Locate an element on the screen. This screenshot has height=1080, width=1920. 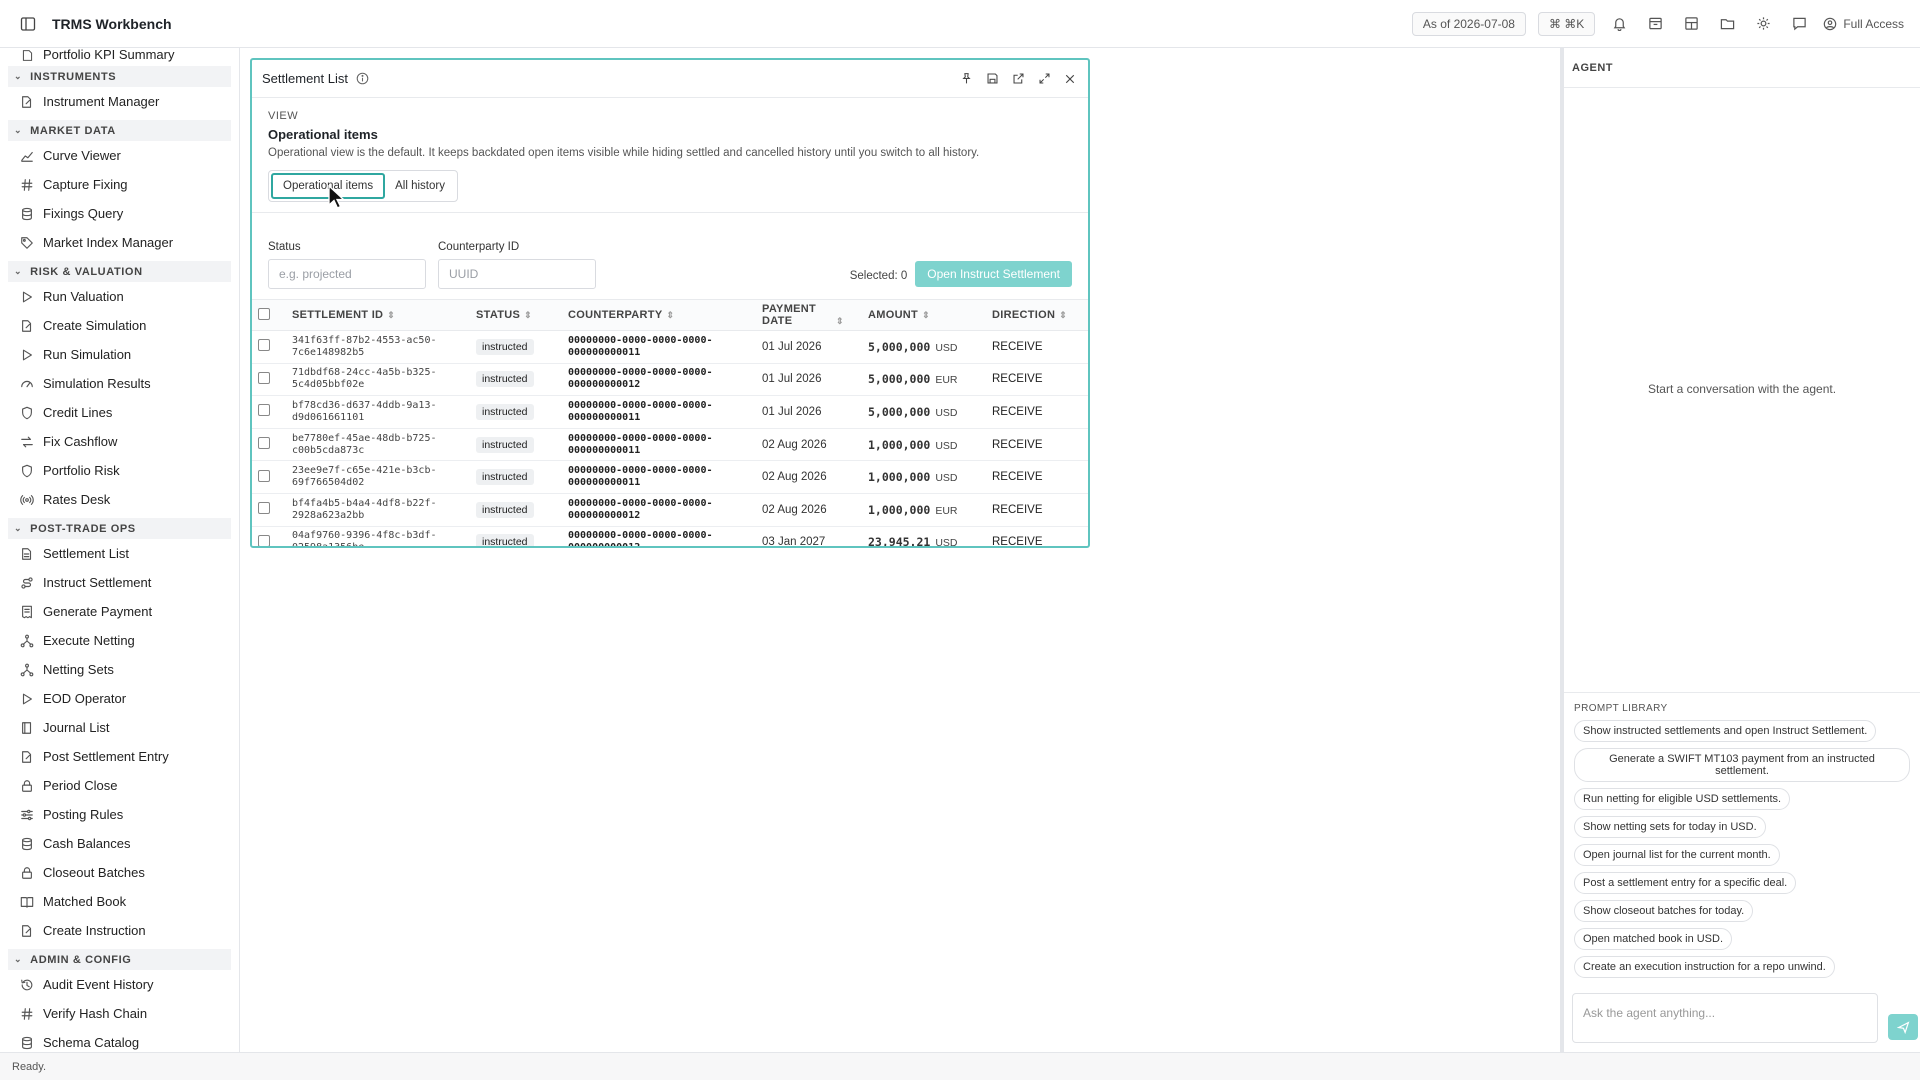
access-indicator: Full Access is located at coordinates (1863, 24).